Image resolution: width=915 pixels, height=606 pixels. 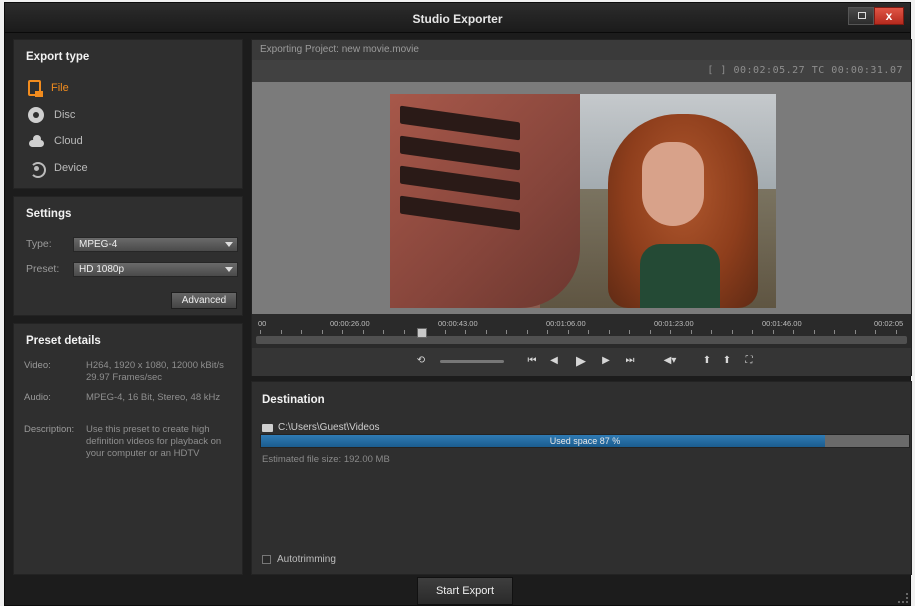 I want to click on preset-select-value: HD 1080p, so click(x=102, y=269).